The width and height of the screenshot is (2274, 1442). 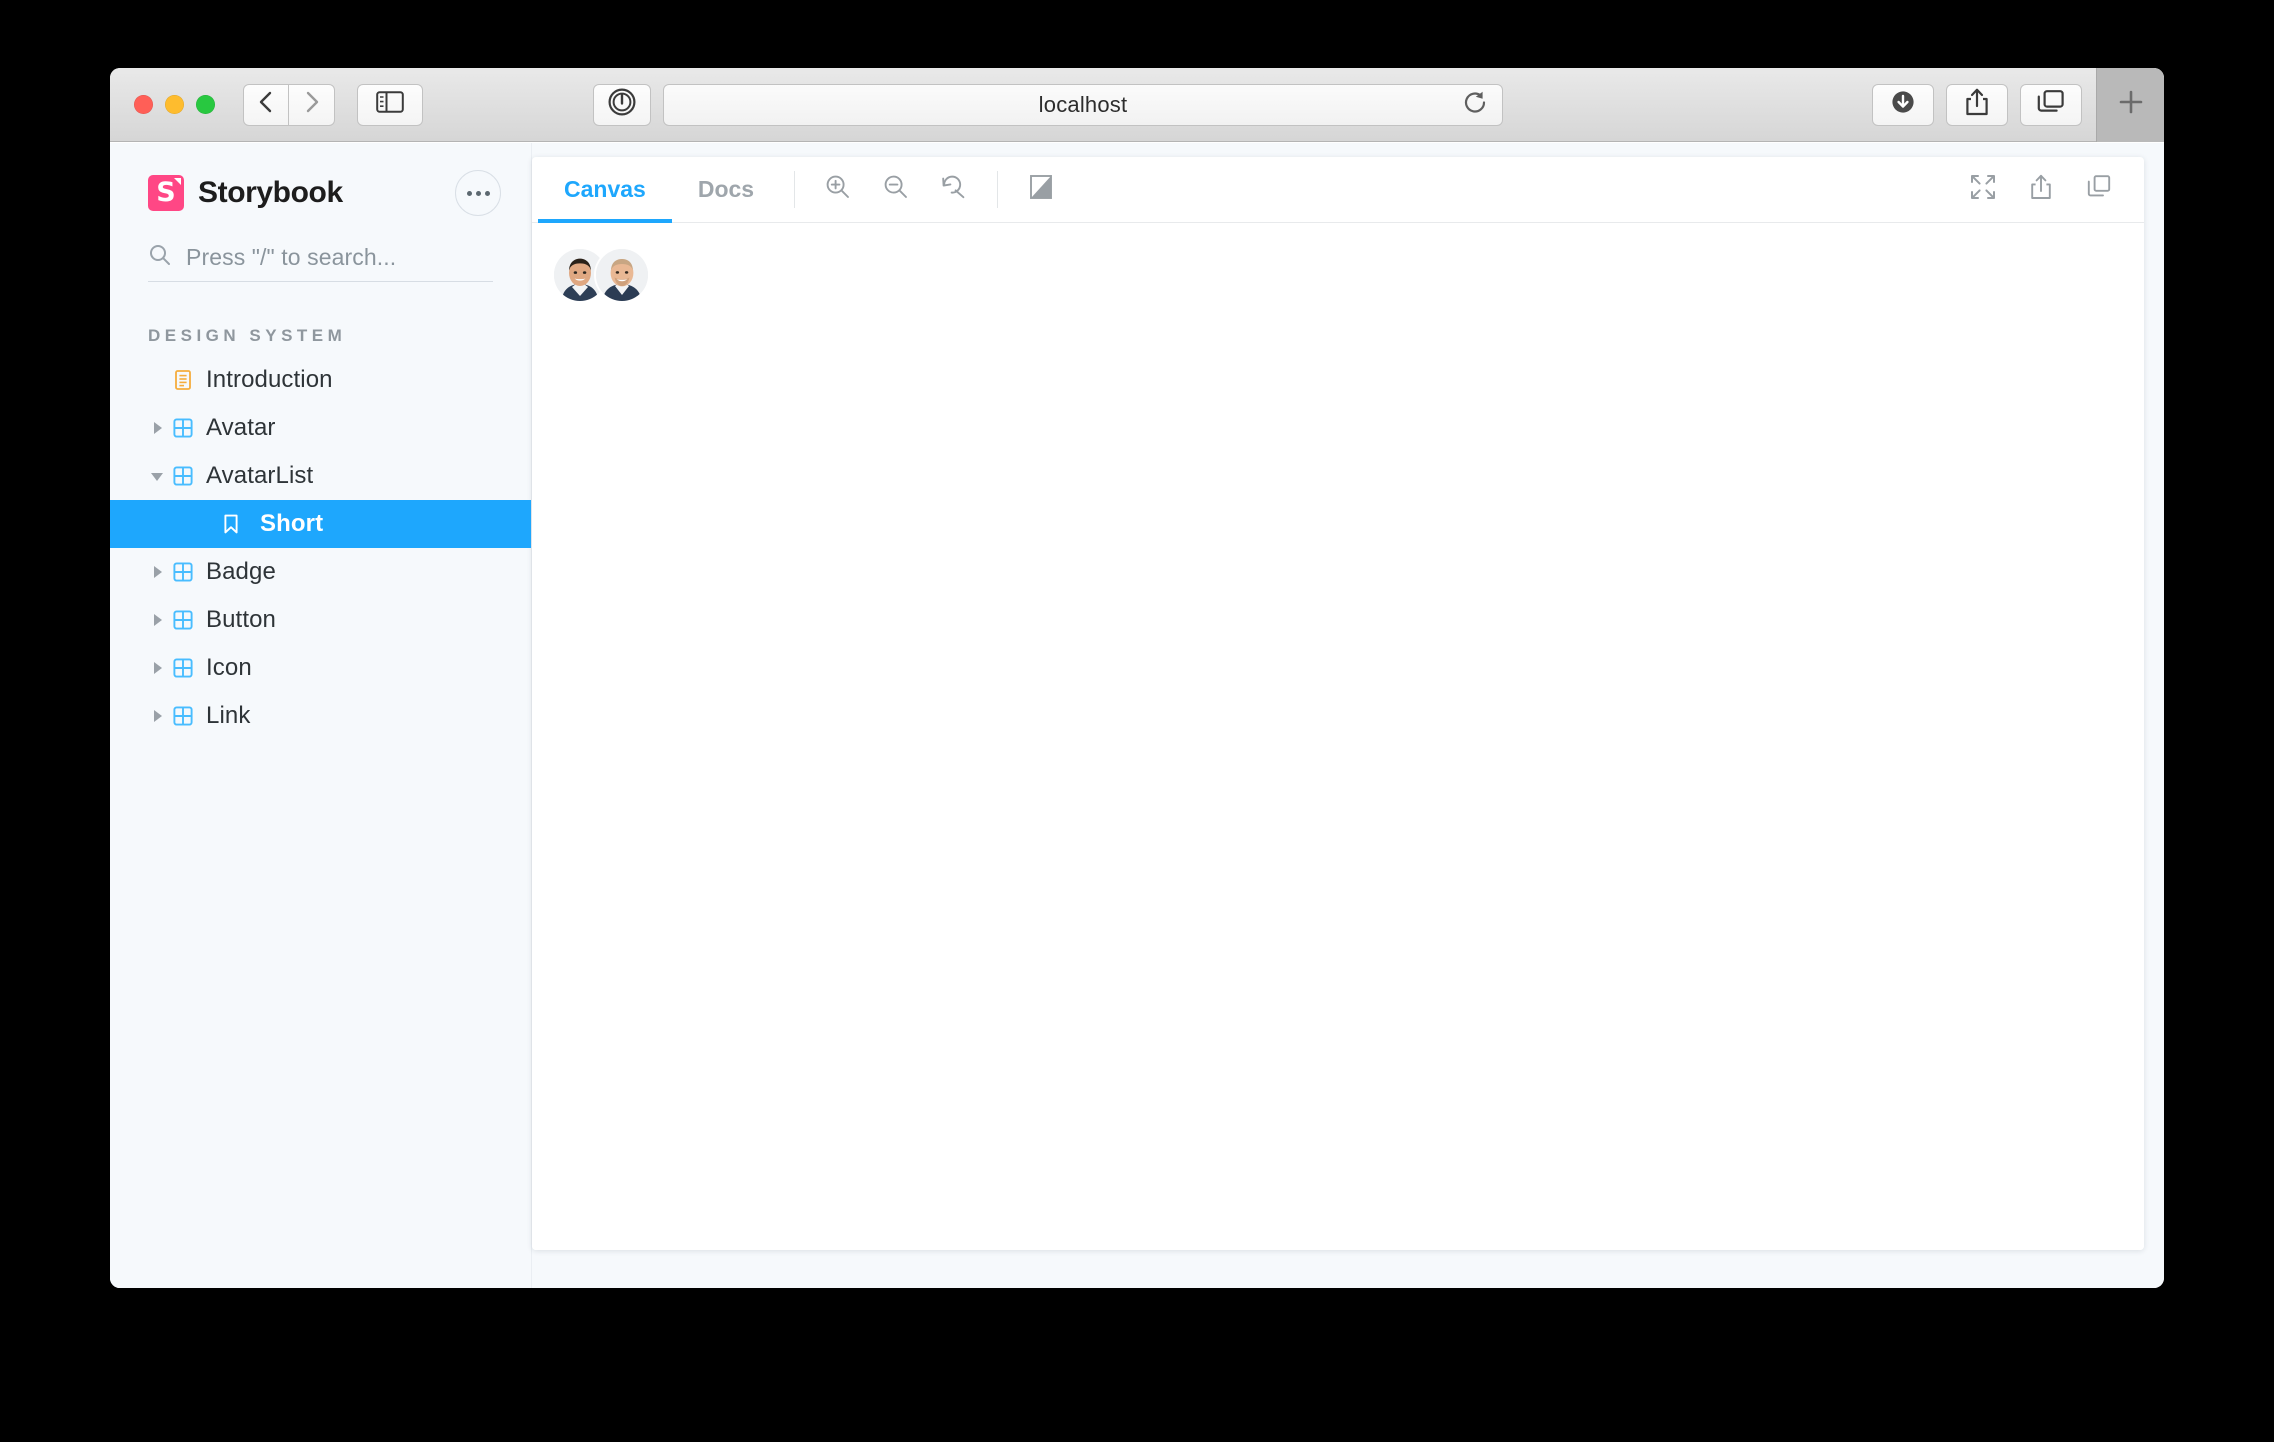 I want to click on sidebar-item-label: AvatarList, so click(x=260, y=475).